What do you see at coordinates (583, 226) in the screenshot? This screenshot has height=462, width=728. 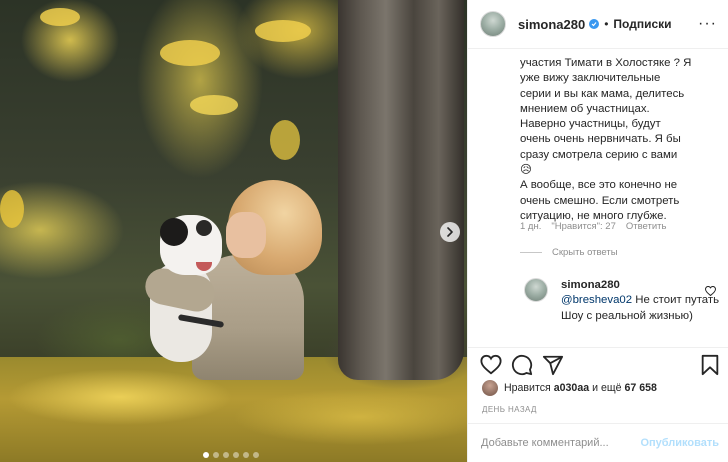 I see `comment-likes: "Нравится": 27` at bounding box center [583, 226].